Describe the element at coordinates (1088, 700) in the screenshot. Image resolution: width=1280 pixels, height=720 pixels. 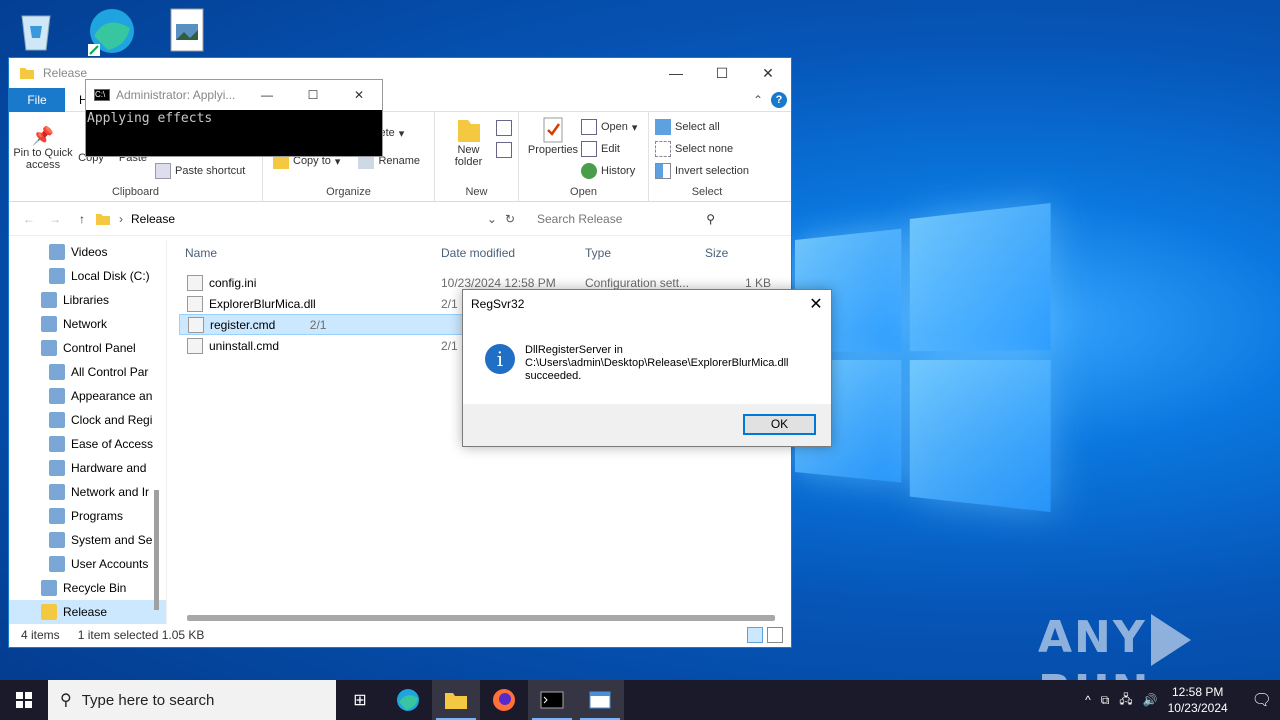
I see `chevron-up-icon: ^` at that location.